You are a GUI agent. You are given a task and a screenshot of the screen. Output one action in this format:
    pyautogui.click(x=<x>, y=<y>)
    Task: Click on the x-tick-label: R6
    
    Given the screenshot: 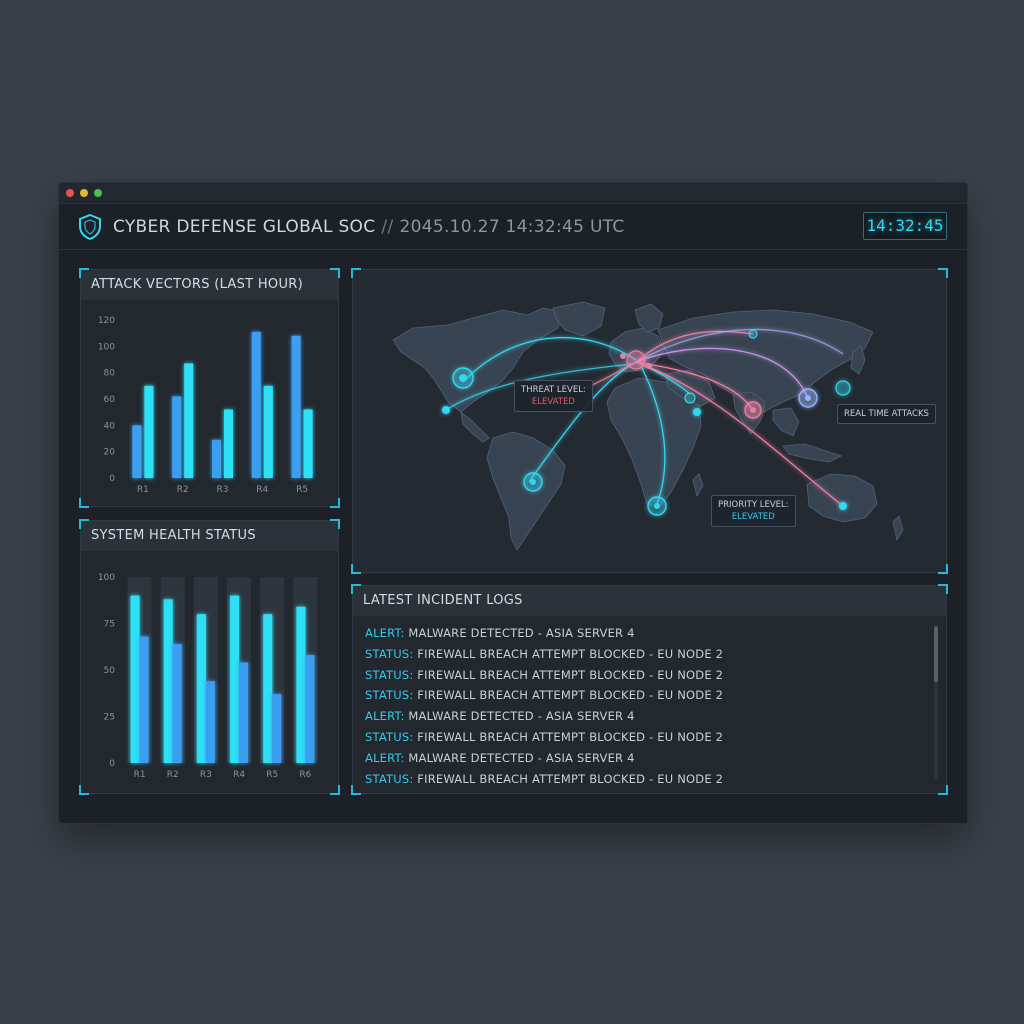 What is the action you would take?
    pyautogui.click(x=305, y=775)
    